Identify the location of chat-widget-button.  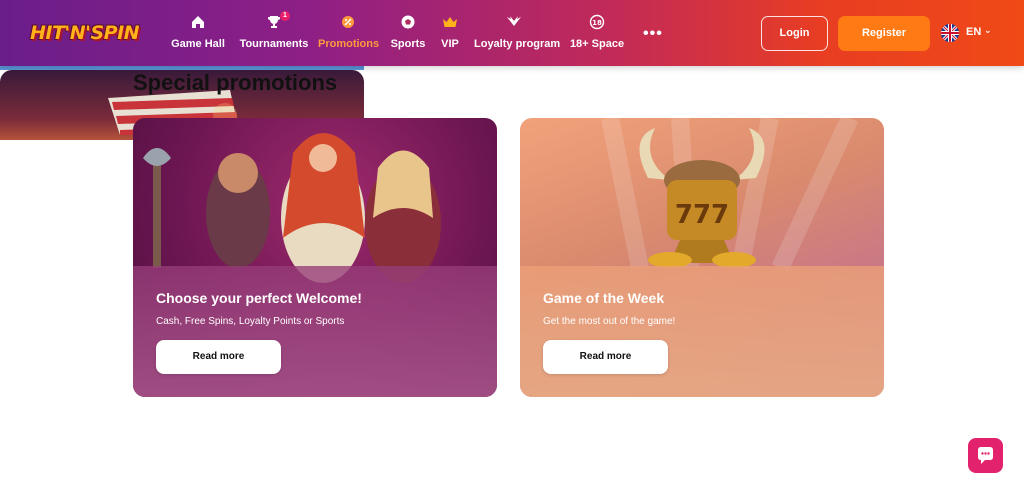
(985, 455).